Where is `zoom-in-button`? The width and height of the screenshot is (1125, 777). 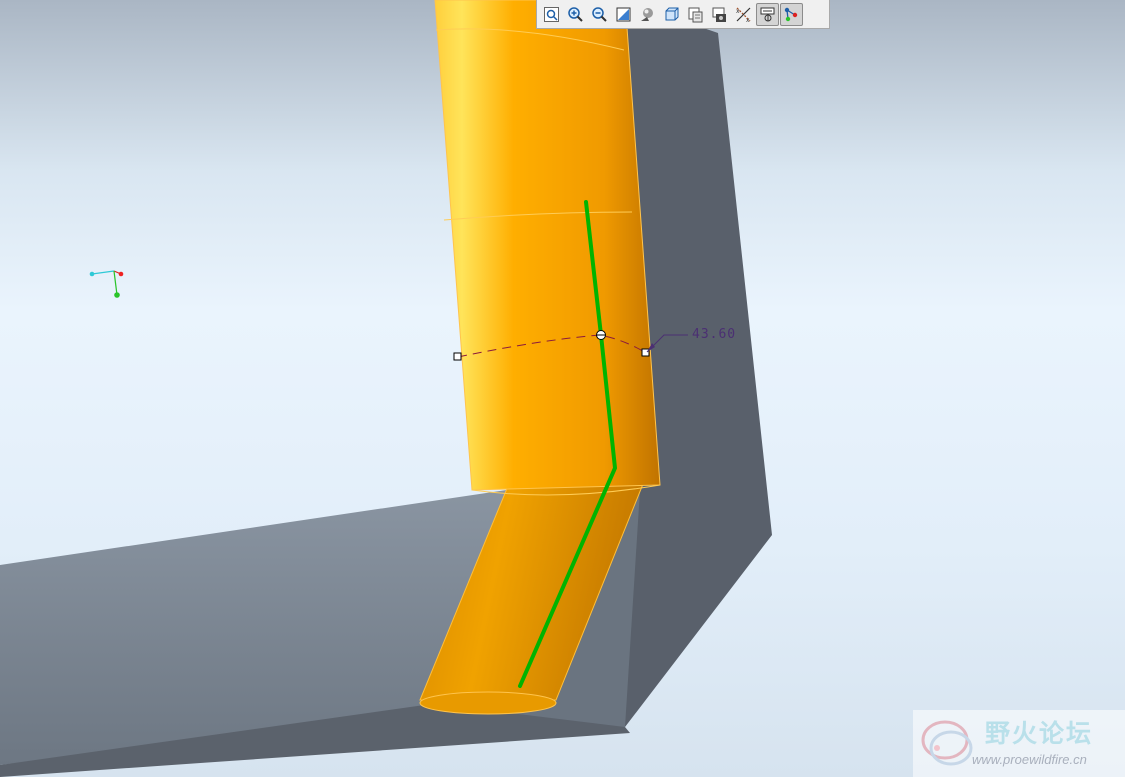 zoom-in-button is located at coordinates (575, 14).